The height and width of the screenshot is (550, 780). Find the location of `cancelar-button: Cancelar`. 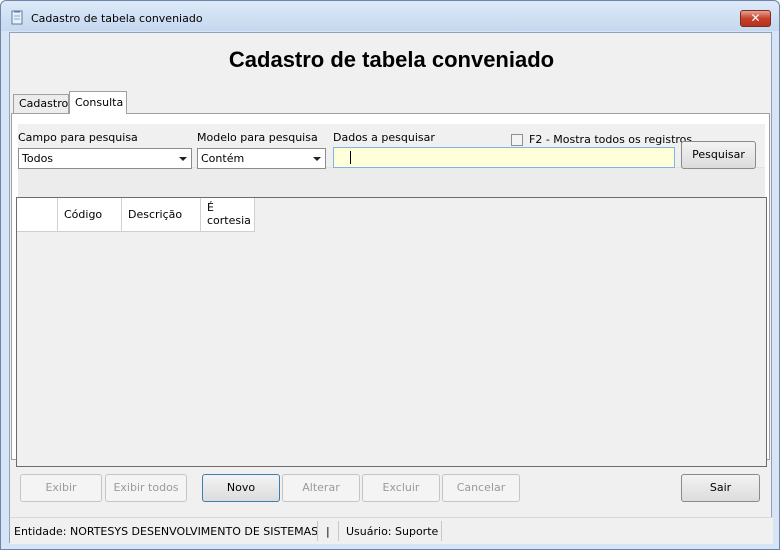

cancelar-button: Cancelar is located at coordinates (481, 488).